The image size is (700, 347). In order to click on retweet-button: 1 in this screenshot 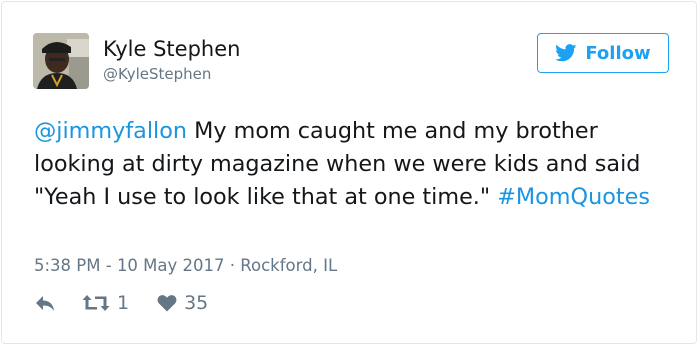, I will do `click(105, 303)`.